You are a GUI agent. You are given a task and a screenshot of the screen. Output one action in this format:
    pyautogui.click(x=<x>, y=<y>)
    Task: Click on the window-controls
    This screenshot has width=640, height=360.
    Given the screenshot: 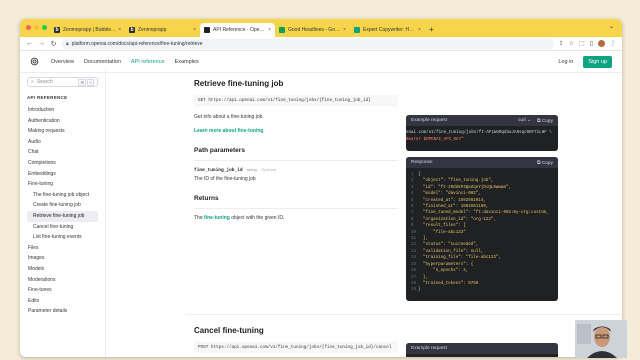 What is the action you would take?
    pyautogui.click(x=36, y=27)
    